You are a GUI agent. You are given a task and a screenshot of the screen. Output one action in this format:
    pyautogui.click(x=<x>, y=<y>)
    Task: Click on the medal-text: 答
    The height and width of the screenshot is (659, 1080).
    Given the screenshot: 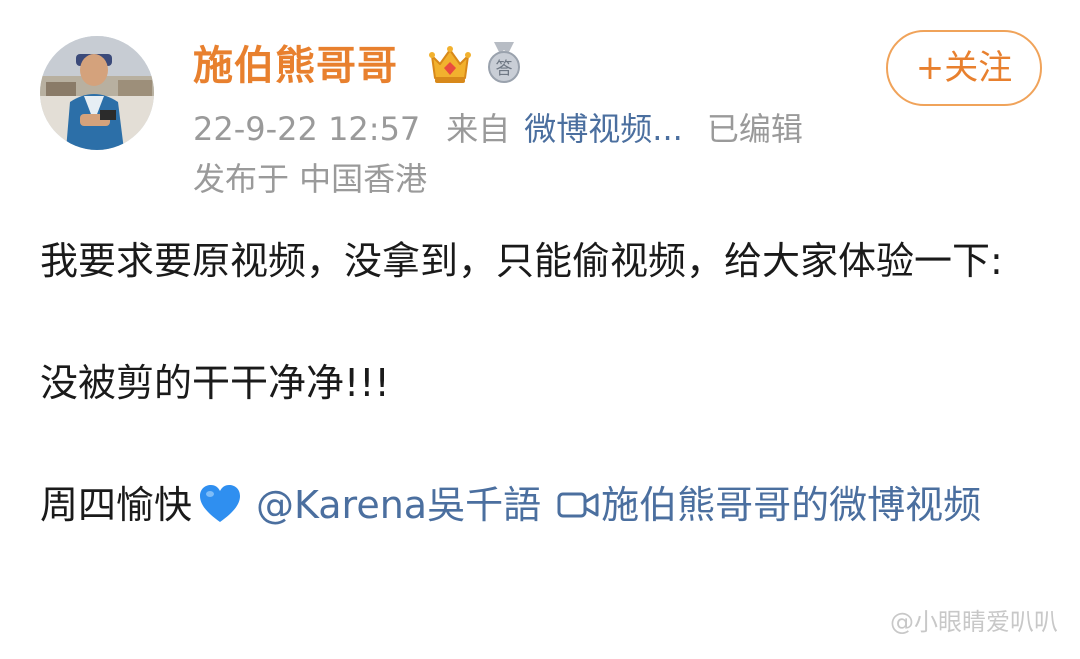 What is the action you would take?
    pyautogui.click(x=504, y=69)
    